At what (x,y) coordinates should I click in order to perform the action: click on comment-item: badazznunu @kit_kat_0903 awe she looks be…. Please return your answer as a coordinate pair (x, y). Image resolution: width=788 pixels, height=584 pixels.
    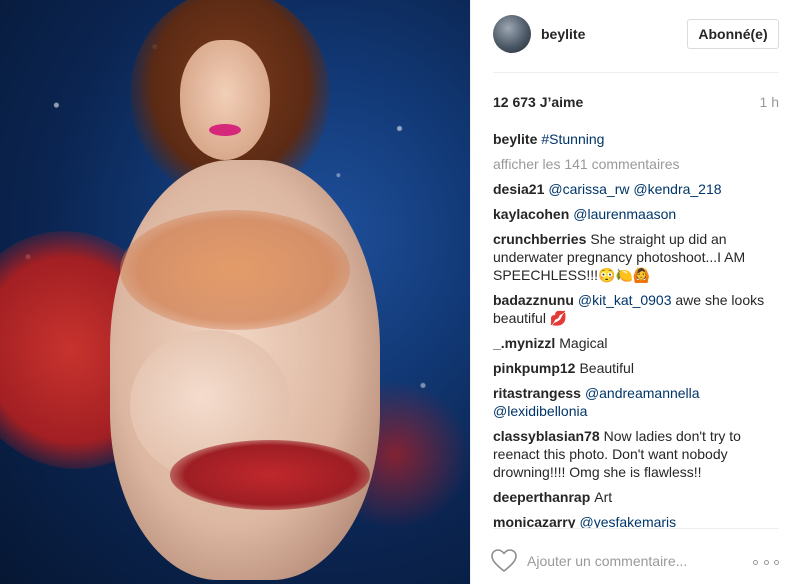
    Looking at the image, I should click on (638, 309).